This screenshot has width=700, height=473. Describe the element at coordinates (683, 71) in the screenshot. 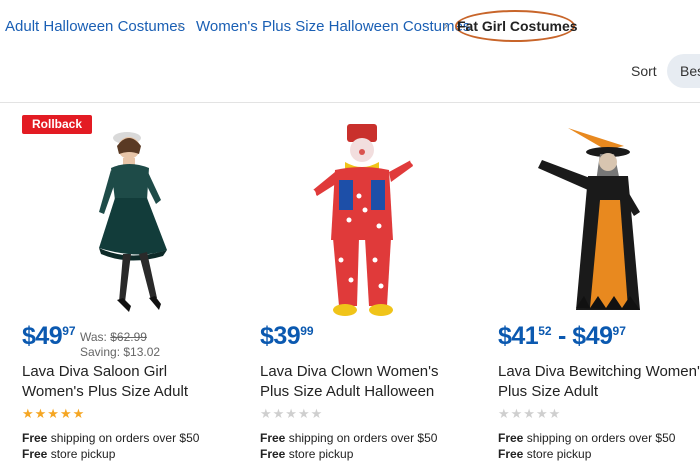

I see `sort-dropdown: Bes` at that location.